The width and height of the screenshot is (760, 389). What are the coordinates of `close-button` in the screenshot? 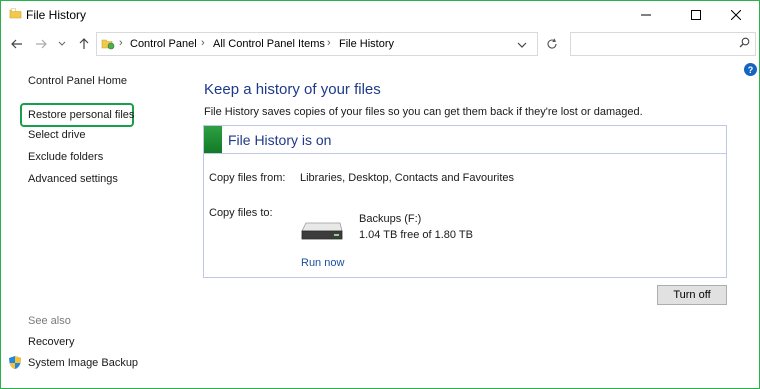 It's located at (736, 15).